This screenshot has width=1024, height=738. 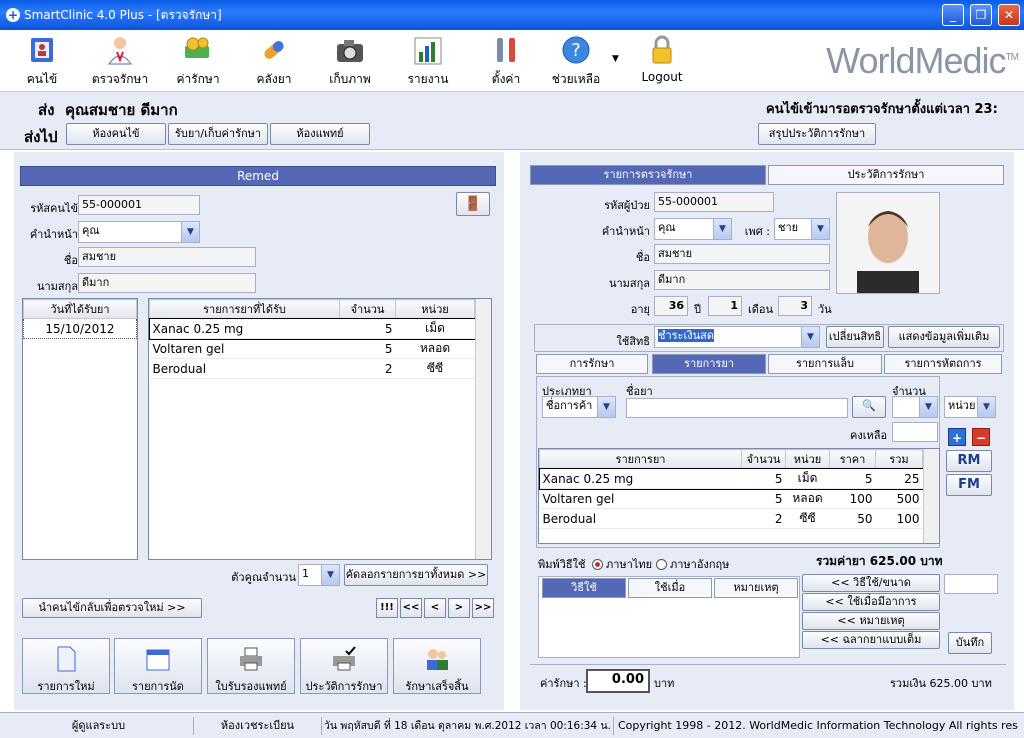 I want to click on age-months-field: 1, so click(x=725, y=306).